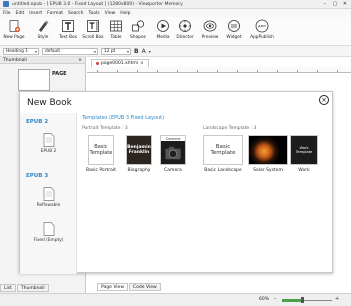 The width and height of the screenshot is (351, 306). Describe the element at coordinates (292, 300) in the screenshot. I see `zoom-slider-fill` at that location.